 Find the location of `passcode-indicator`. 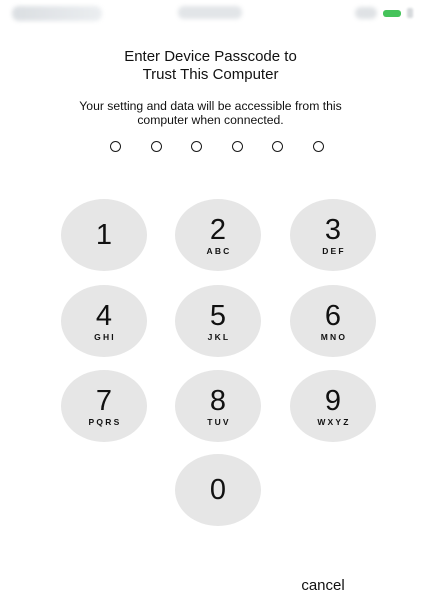

passcode-indicator is located at coordinates (217, 146).